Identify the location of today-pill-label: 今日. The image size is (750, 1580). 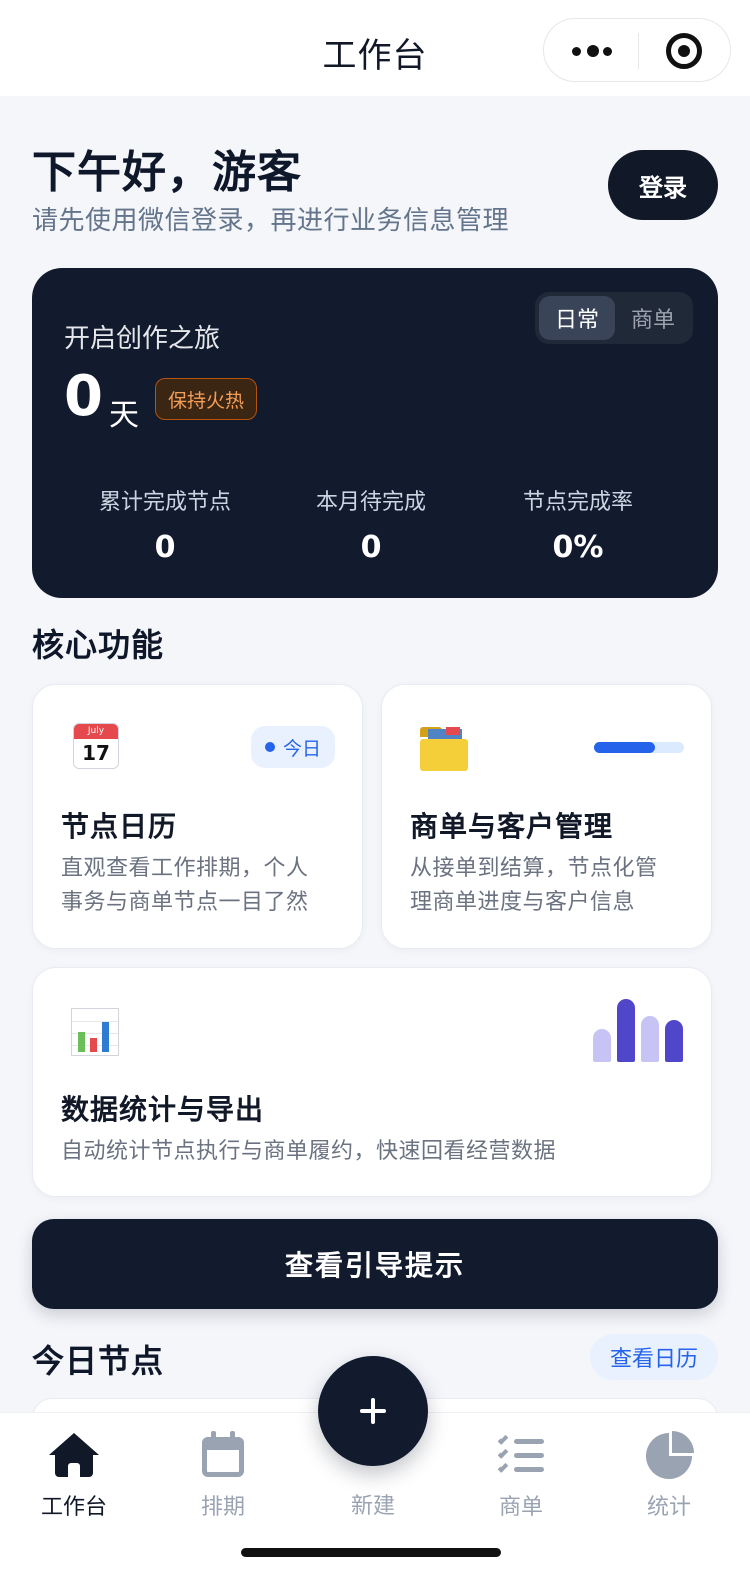
(302, 748).